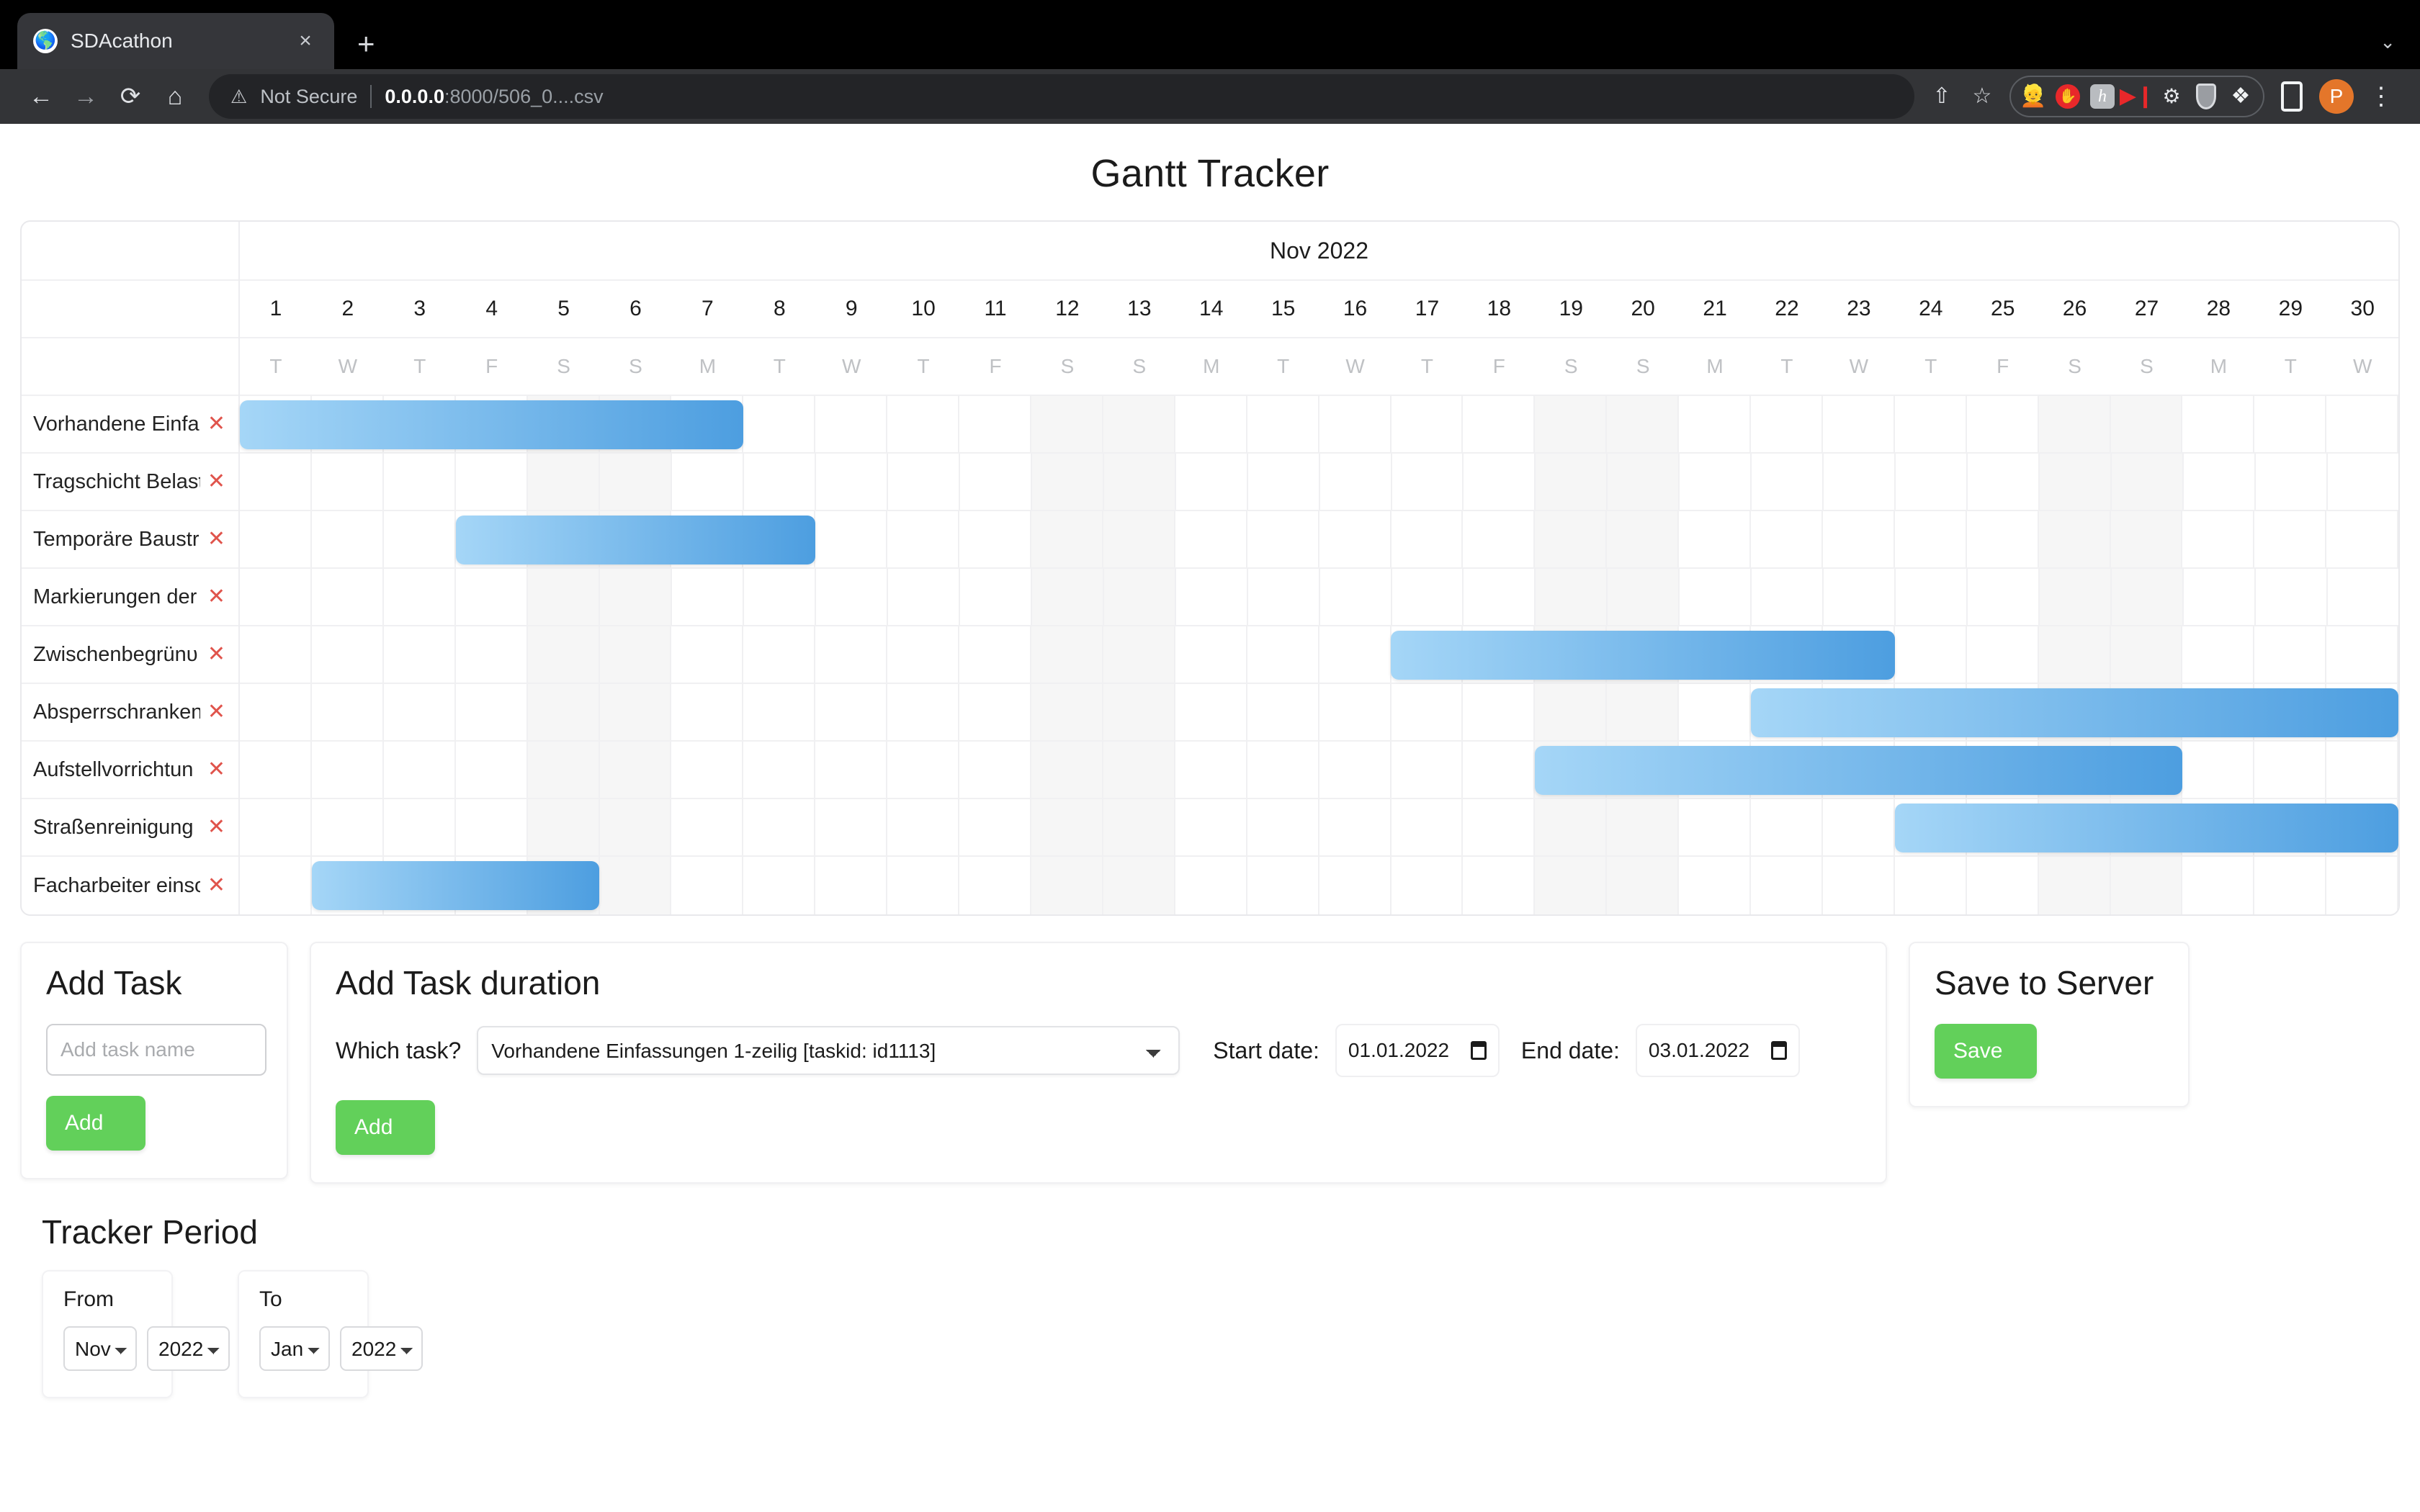 The image size is (2420, 1512). Describe the element at coordinates (414, 96) in the screenshot. I see `url-host: 0.0.0.0` at that location.